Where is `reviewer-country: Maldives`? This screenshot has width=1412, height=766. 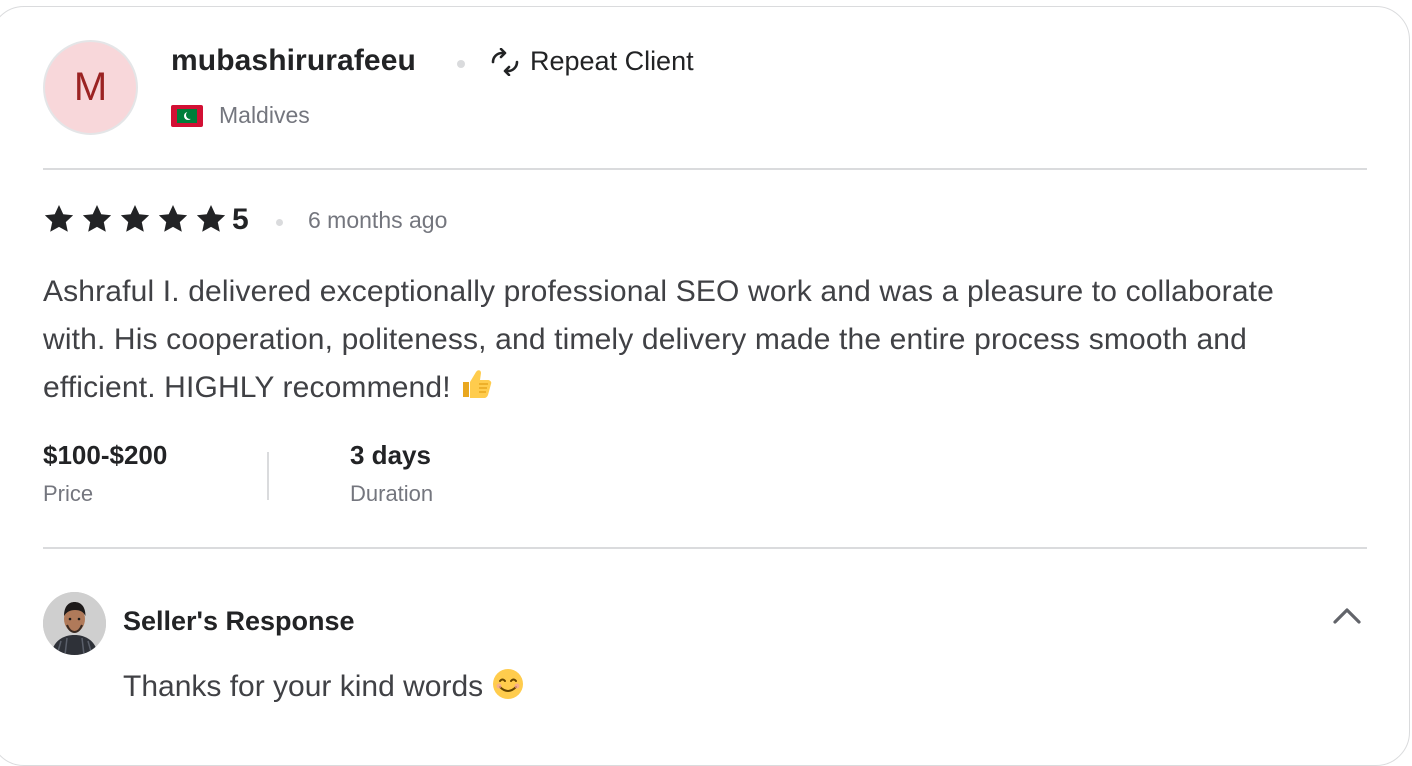 reviewer-country: Maldives is located at coordinates (240, 115).